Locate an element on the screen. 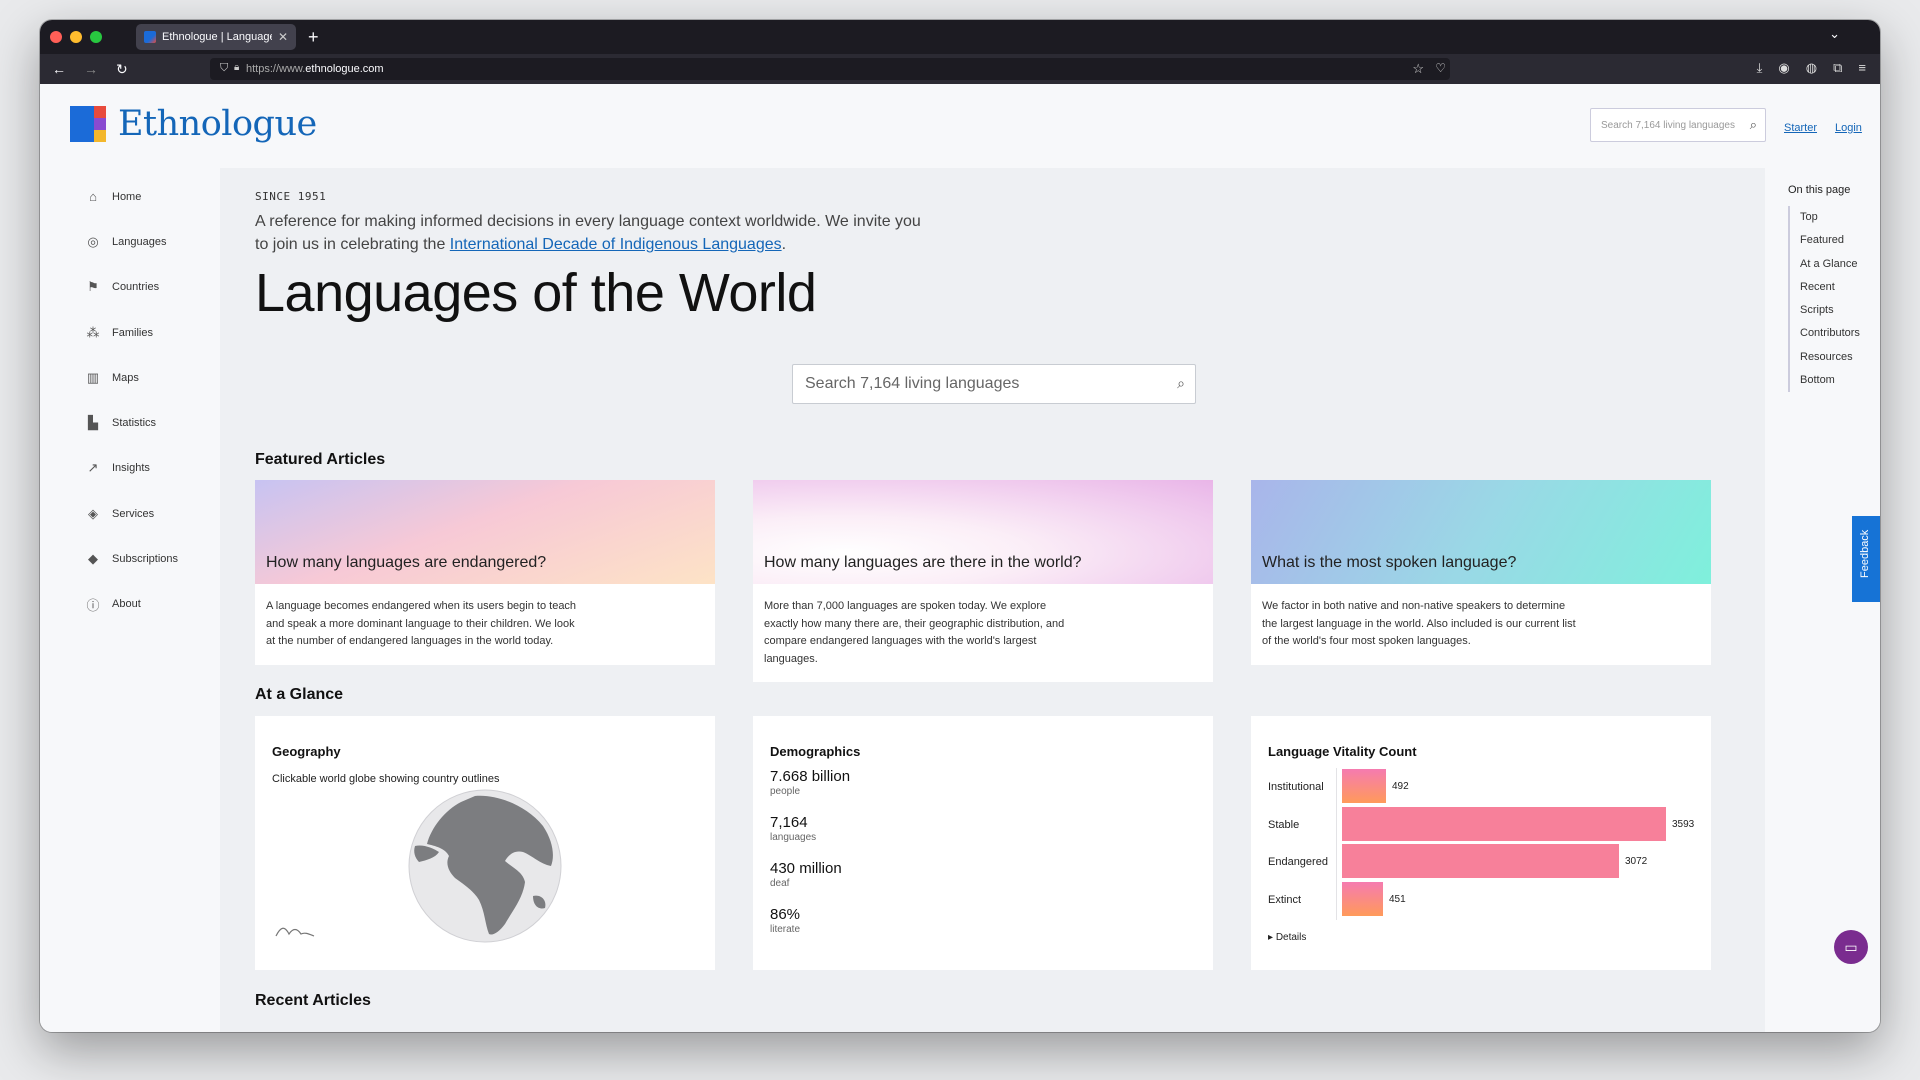  bar-label: Institutional is located at coordinates (1296, 787).